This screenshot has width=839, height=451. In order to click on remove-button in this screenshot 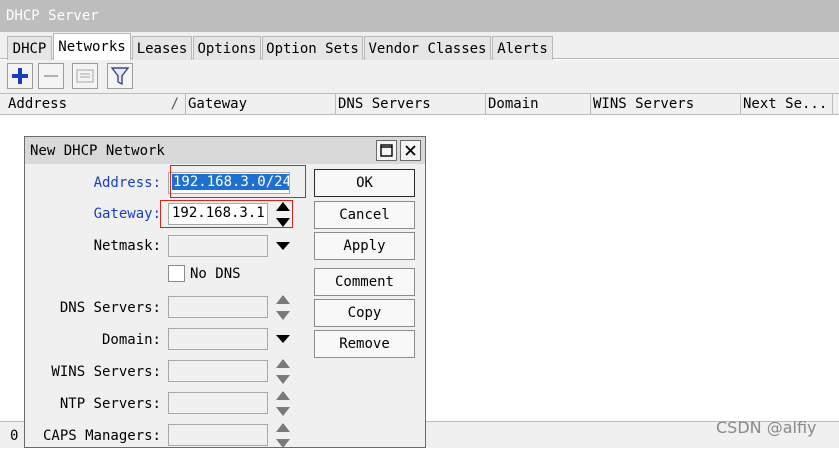, I will do `click(51, 76)`.